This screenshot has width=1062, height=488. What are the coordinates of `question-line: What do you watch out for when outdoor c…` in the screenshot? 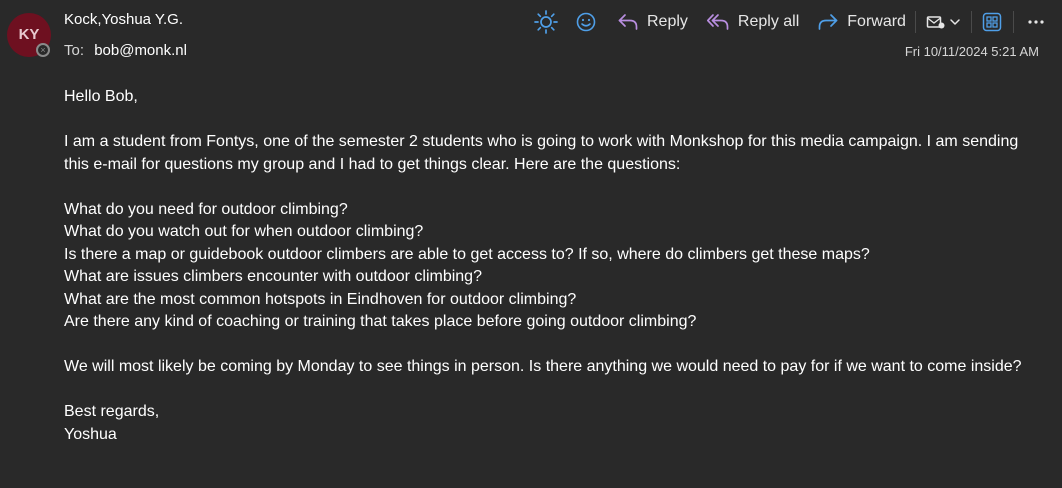 It's located at (244, 231).